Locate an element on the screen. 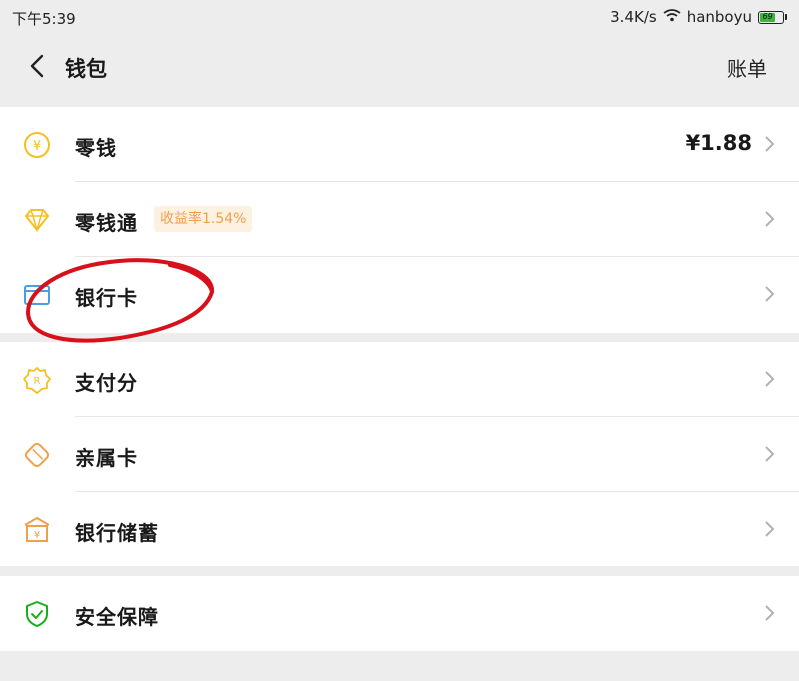 The width and height of the screenshot is (799, 681). bill-button: 账单 is located at coordinates (747, 67).